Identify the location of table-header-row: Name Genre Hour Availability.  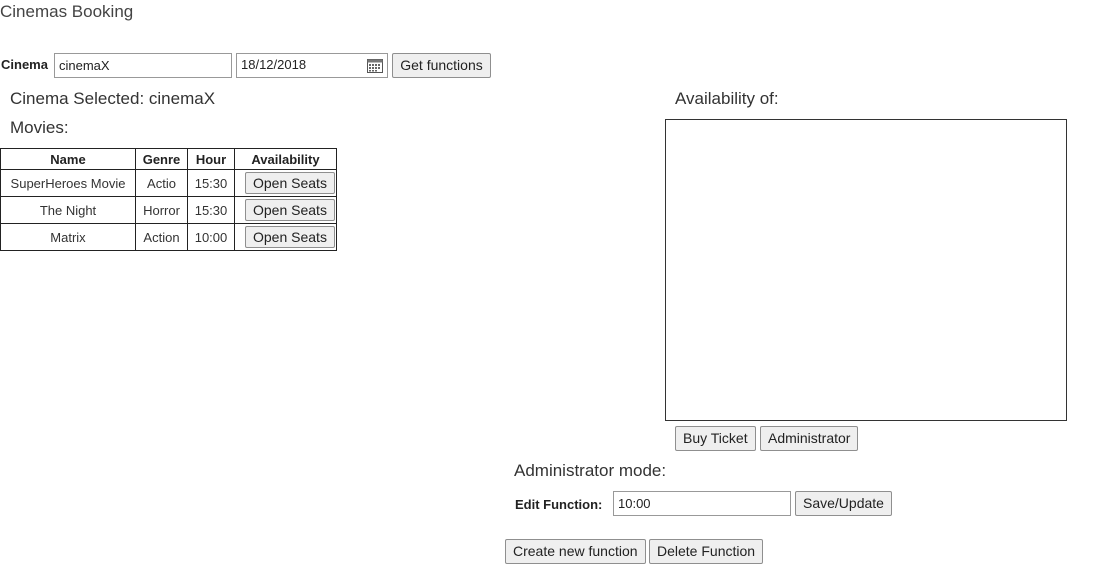
(168, 159).